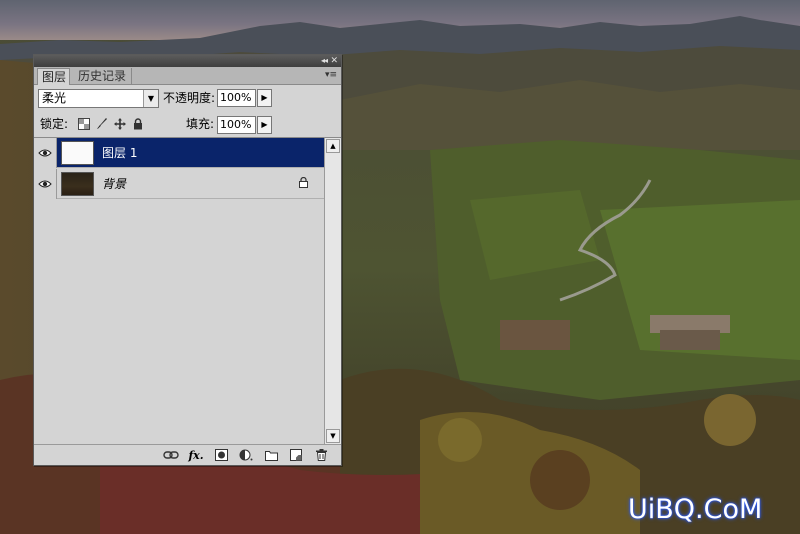 The width and height of the screenshot is (800, 534). What do you see at coordinates (695, 509) in the screenshot?
I see `watermark: UiBQ.CoM` at bounding box center [695, 509].